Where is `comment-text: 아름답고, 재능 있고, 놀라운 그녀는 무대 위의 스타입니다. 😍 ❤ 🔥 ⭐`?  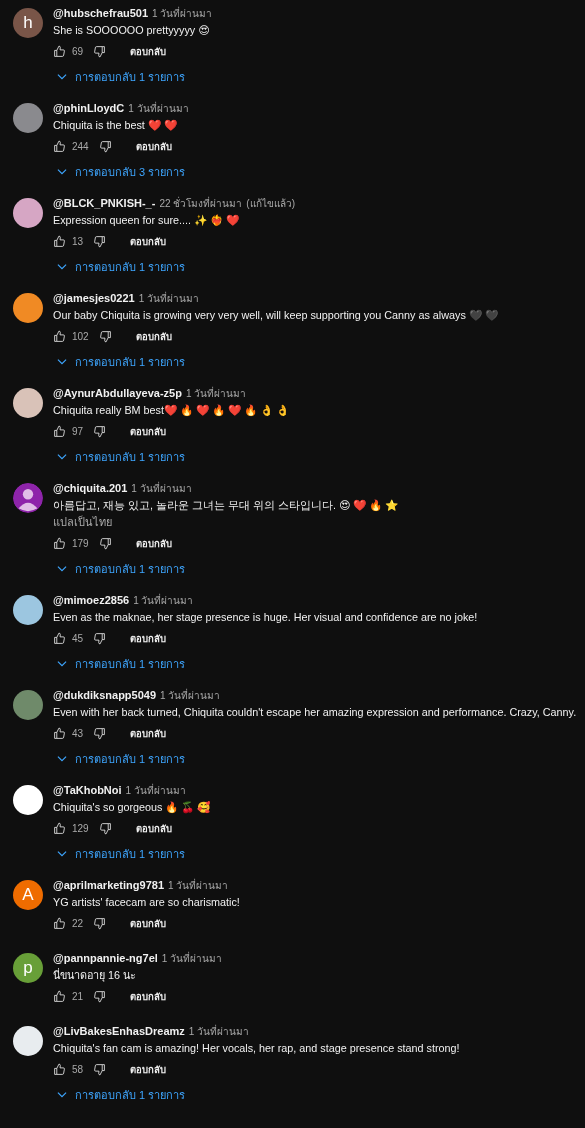
comment-text: 아름답고, 재능 있고, 놀라운 그녀는 무대 위의 스타입니다. 😍 ❤ 🔥 ⭐ is located at coordinates (226, 505).